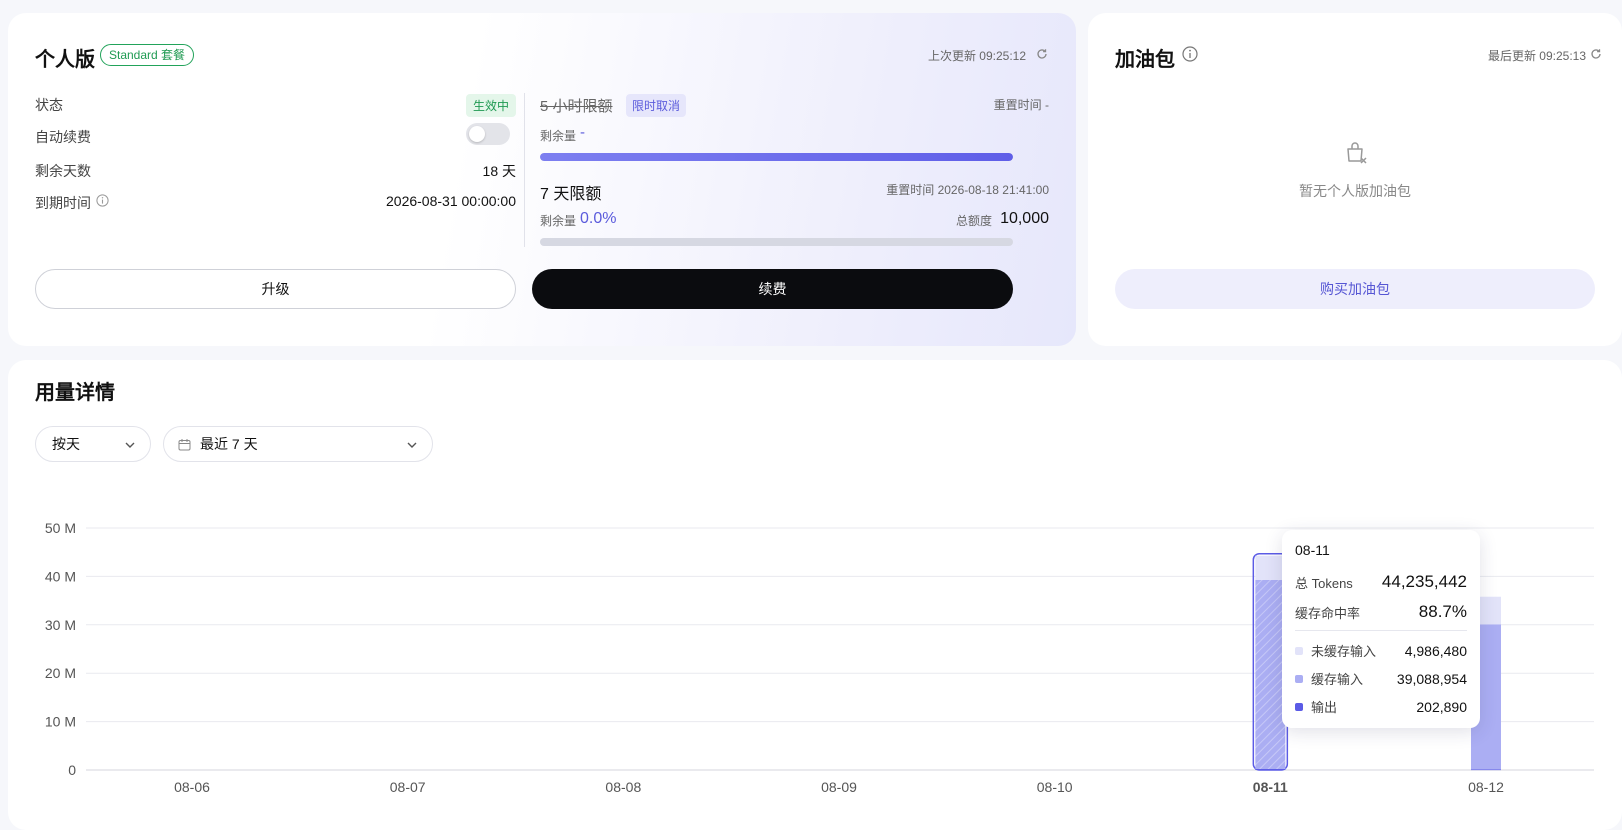 Image resolution: width=1622 pixels, height=830 pixels. I want to click on tooltip-date: 08-11, so click(1312, 550).